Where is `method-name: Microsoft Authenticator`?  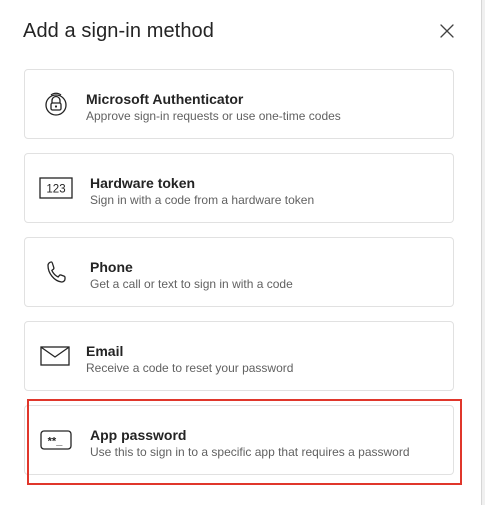
method-name: Microsoft Authenticator is located at coordinates (165, 99).